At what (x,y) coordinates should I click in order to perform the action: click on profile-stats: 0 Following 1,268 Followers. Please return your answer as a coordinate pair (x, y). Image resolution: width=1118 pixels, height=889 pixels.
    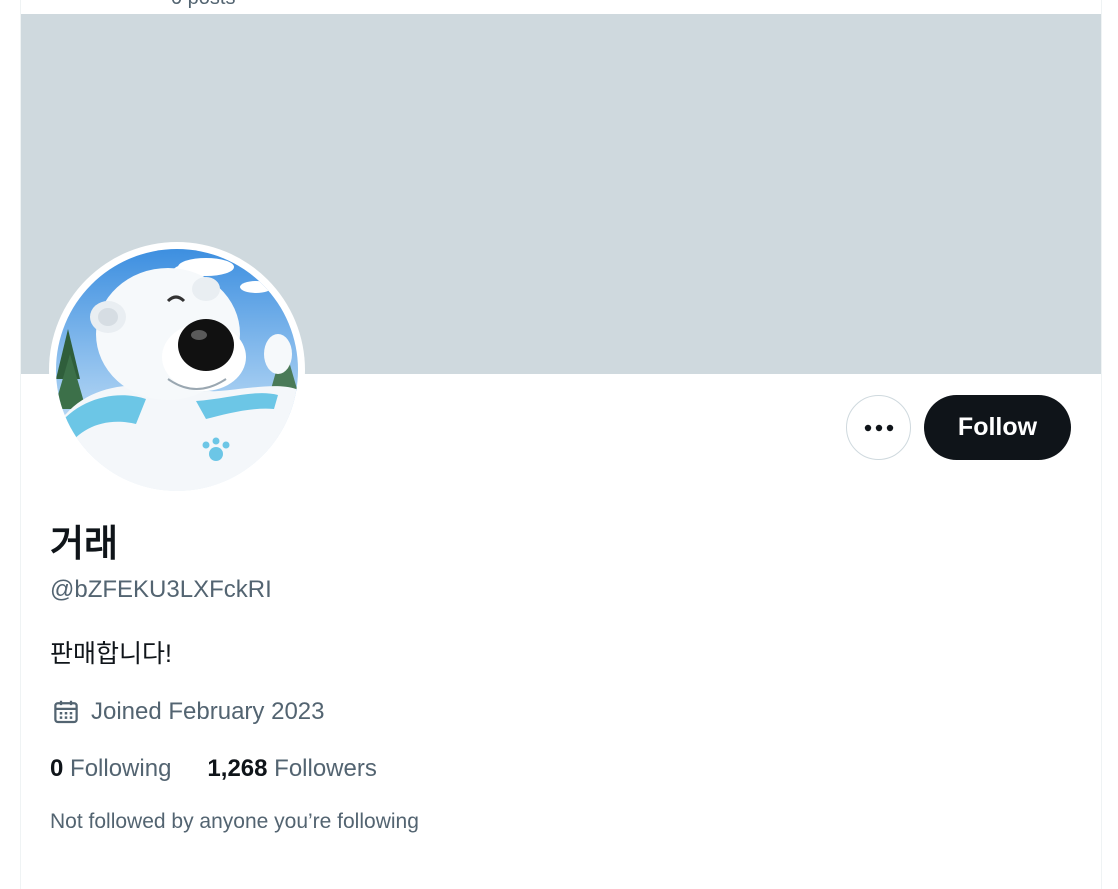
    Looking at the image, I should click on (231, 769).